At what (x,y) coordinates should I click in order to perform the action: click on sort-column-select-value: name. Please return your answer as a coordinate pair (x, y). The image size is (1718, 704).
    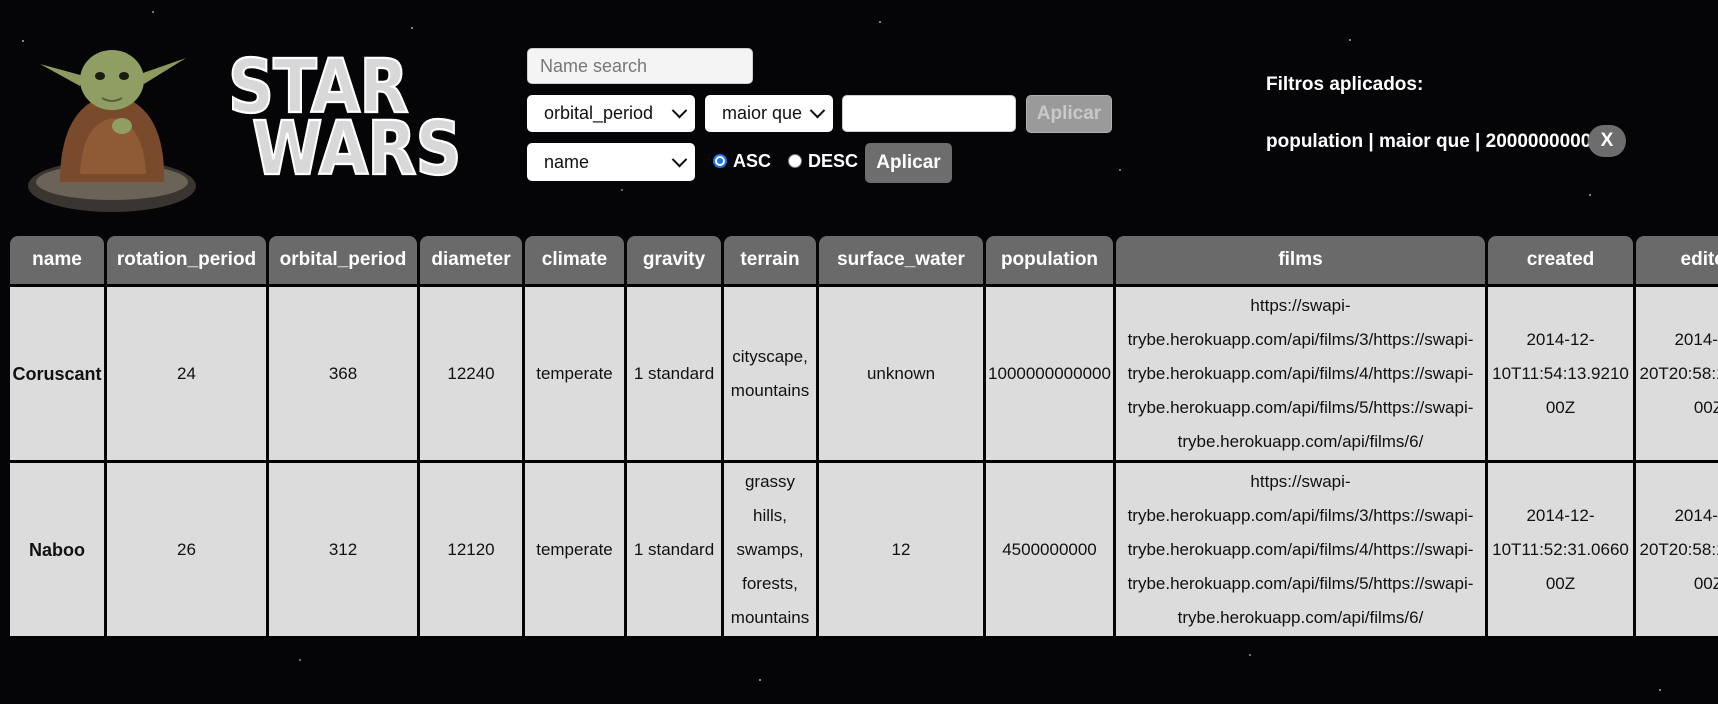
    Looking at the image, I should click on (567, 161).